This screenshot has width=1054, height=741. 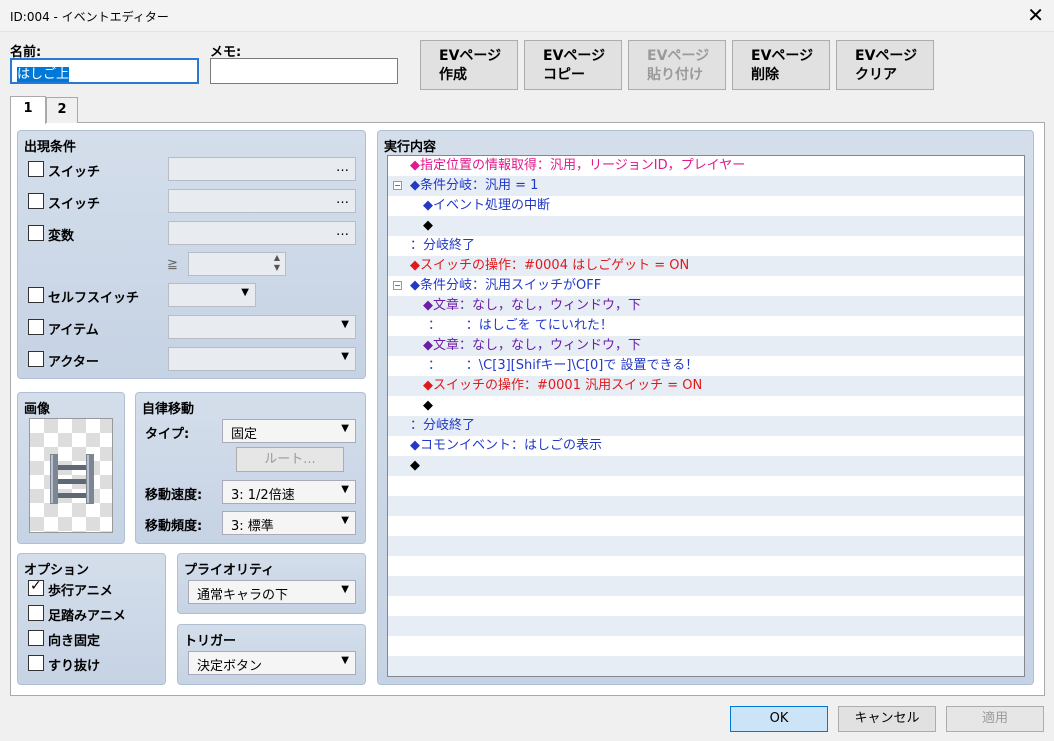 I want to click on priority-select: 通常キャラの下 ▼, so click(x=272, y=592).